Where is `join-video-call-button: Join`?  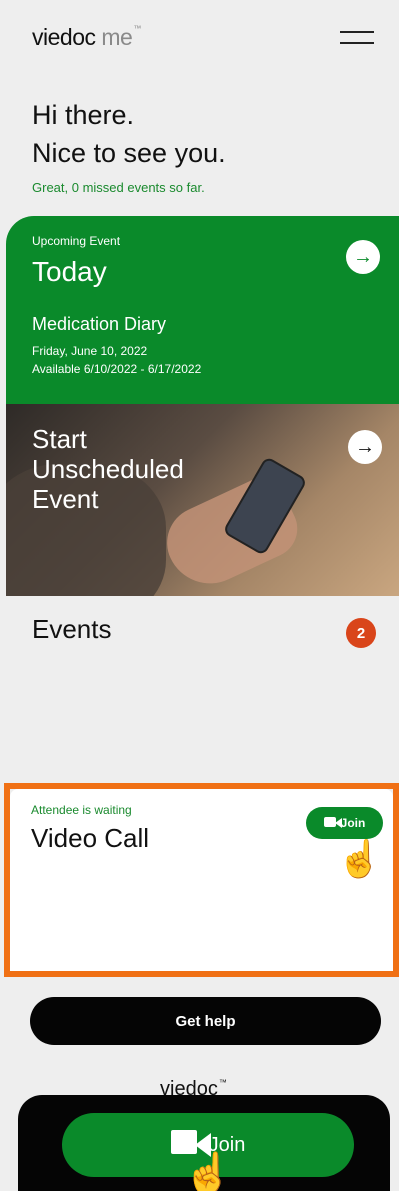
join-video-call-button: Join is located at coordinates (344, 823).